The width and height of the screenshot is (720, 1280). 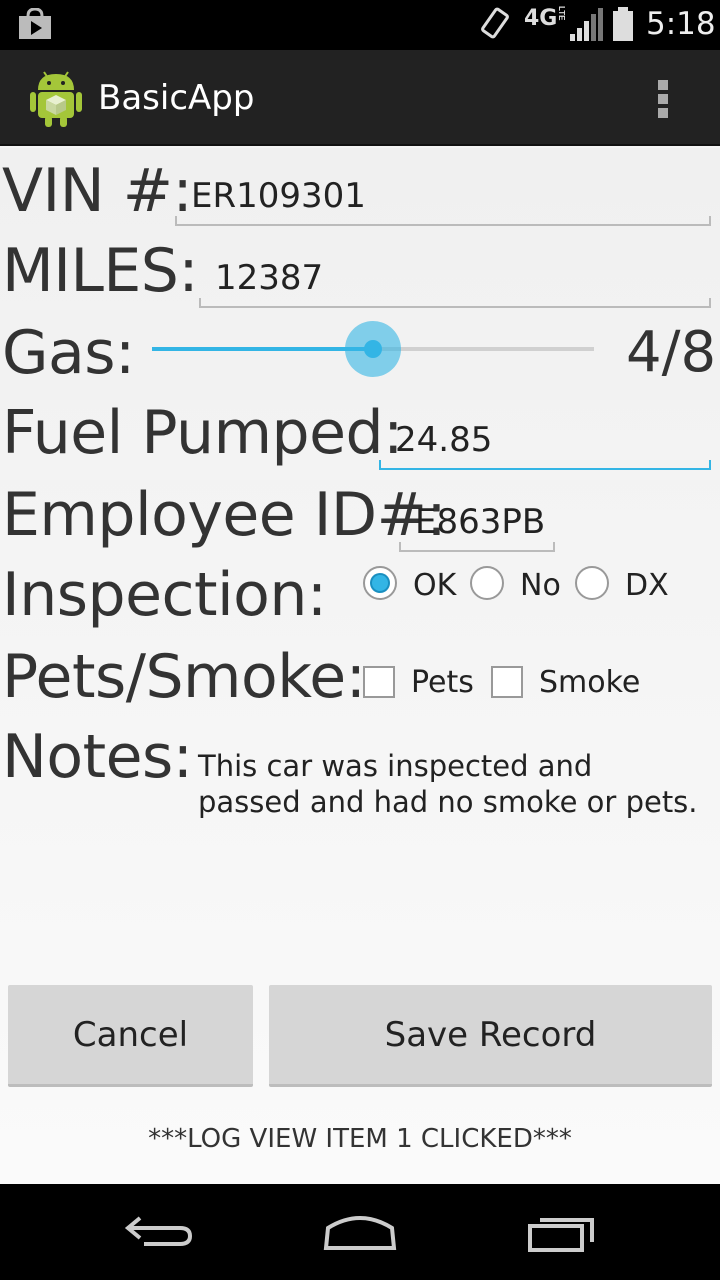 What do you see at coordinates (176, 98) in the screenshot?
I see `app-title: BasicApp` at bounding box center [176, 98].